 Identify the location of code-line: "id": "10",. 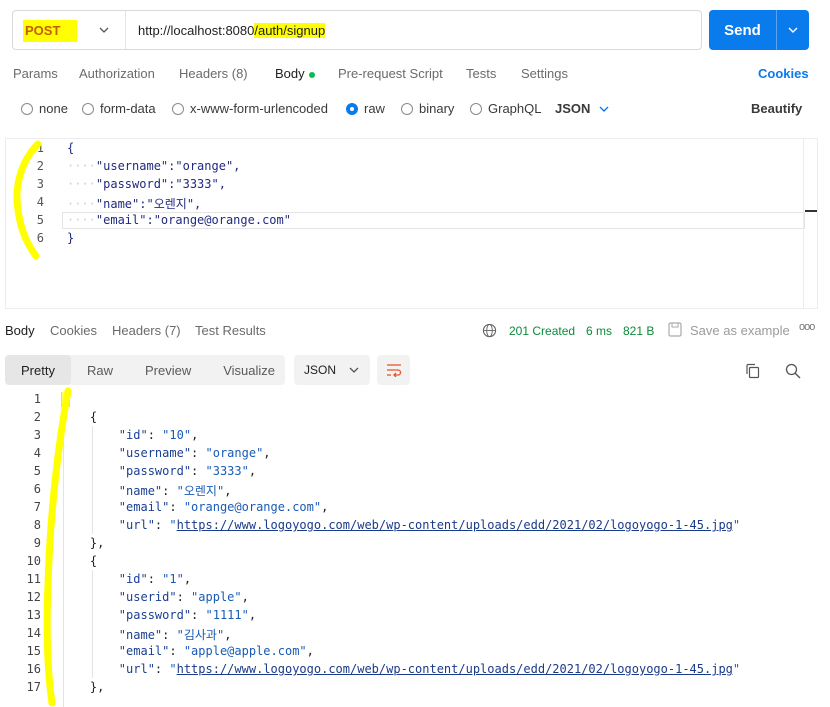
(158, 435).